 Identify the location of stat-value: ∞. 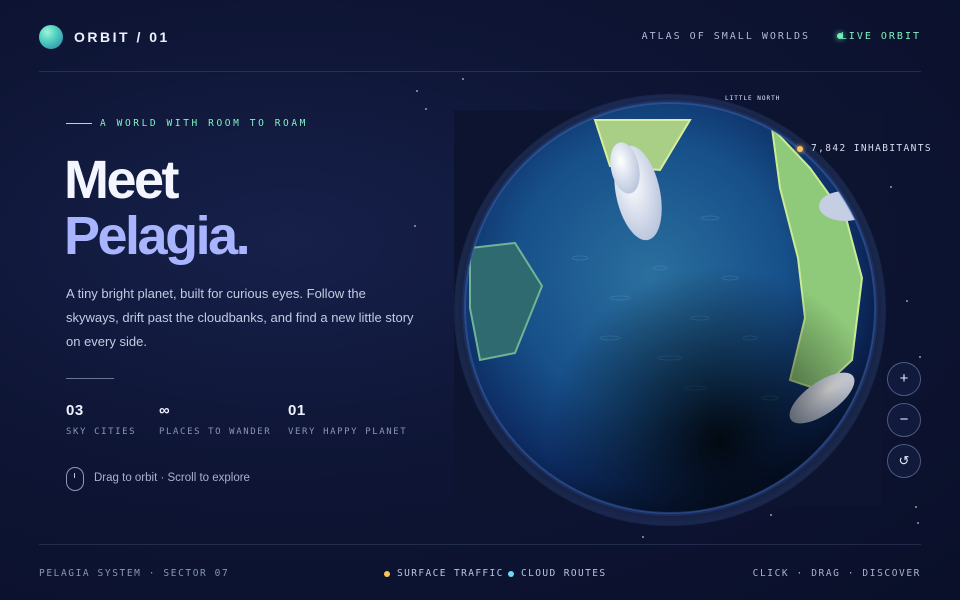
(165, 410).